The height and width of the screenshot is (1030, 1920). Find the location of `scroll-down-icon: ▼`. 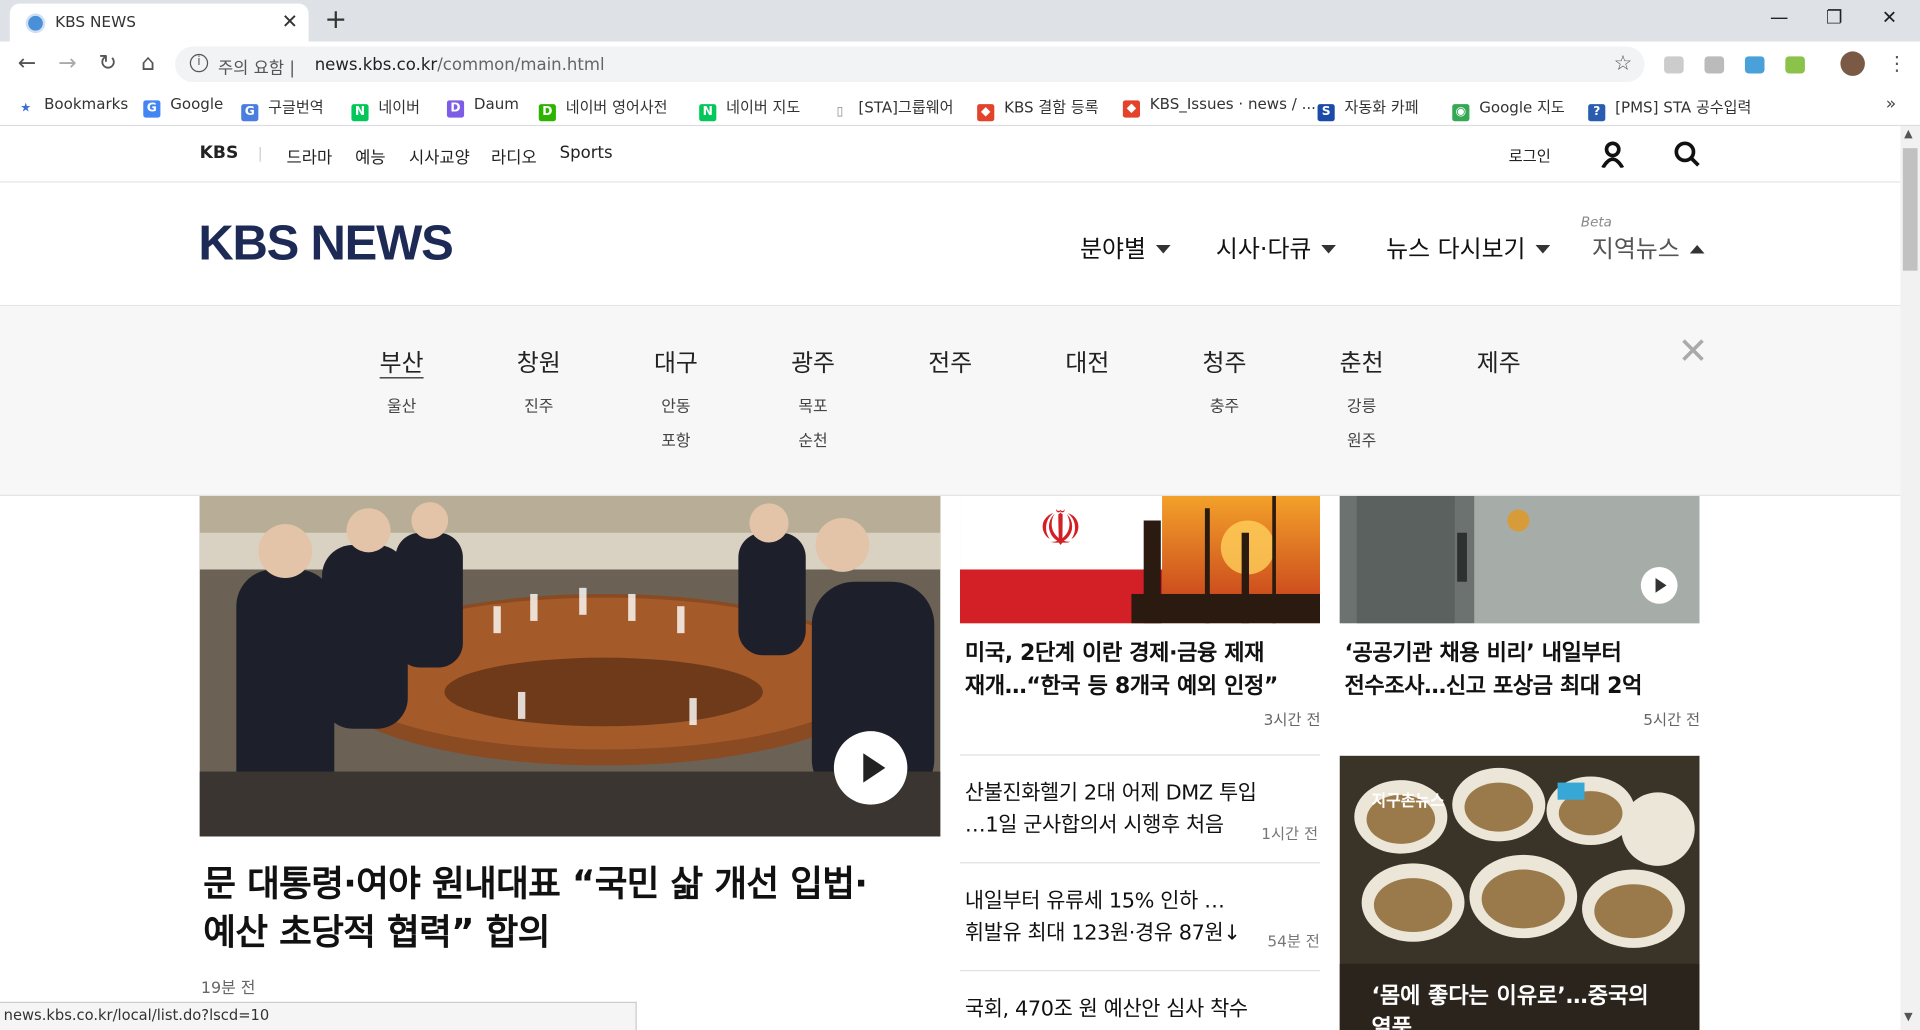

scroll-down-icon: ▼ is located at coordinates (1908, 1018).